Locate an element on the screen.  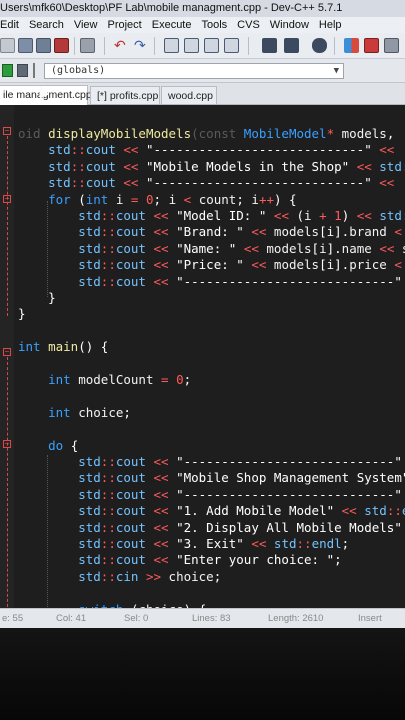
code-line: int choice; is located at coordinates (74, 412).